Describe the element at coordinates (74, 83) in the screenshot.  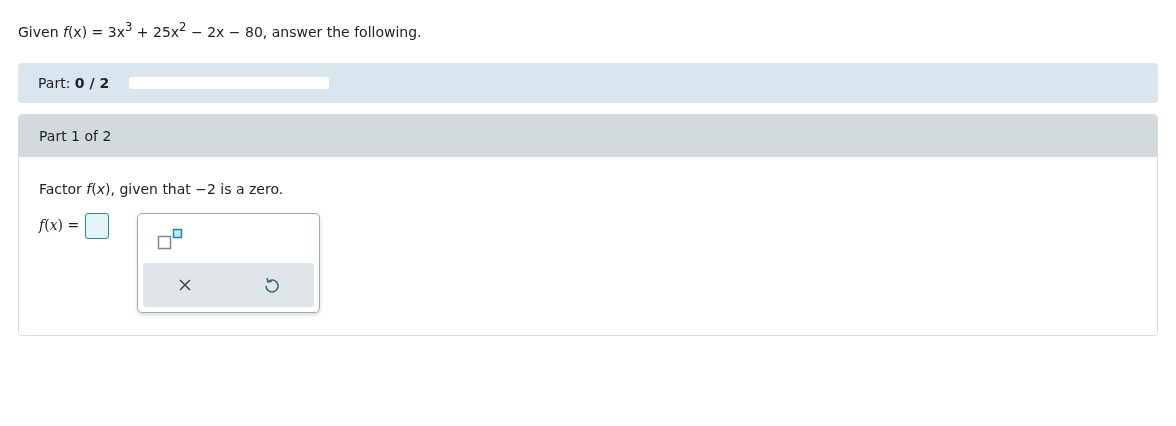
I see `progress-label: Part: 0 / 2` at that location.